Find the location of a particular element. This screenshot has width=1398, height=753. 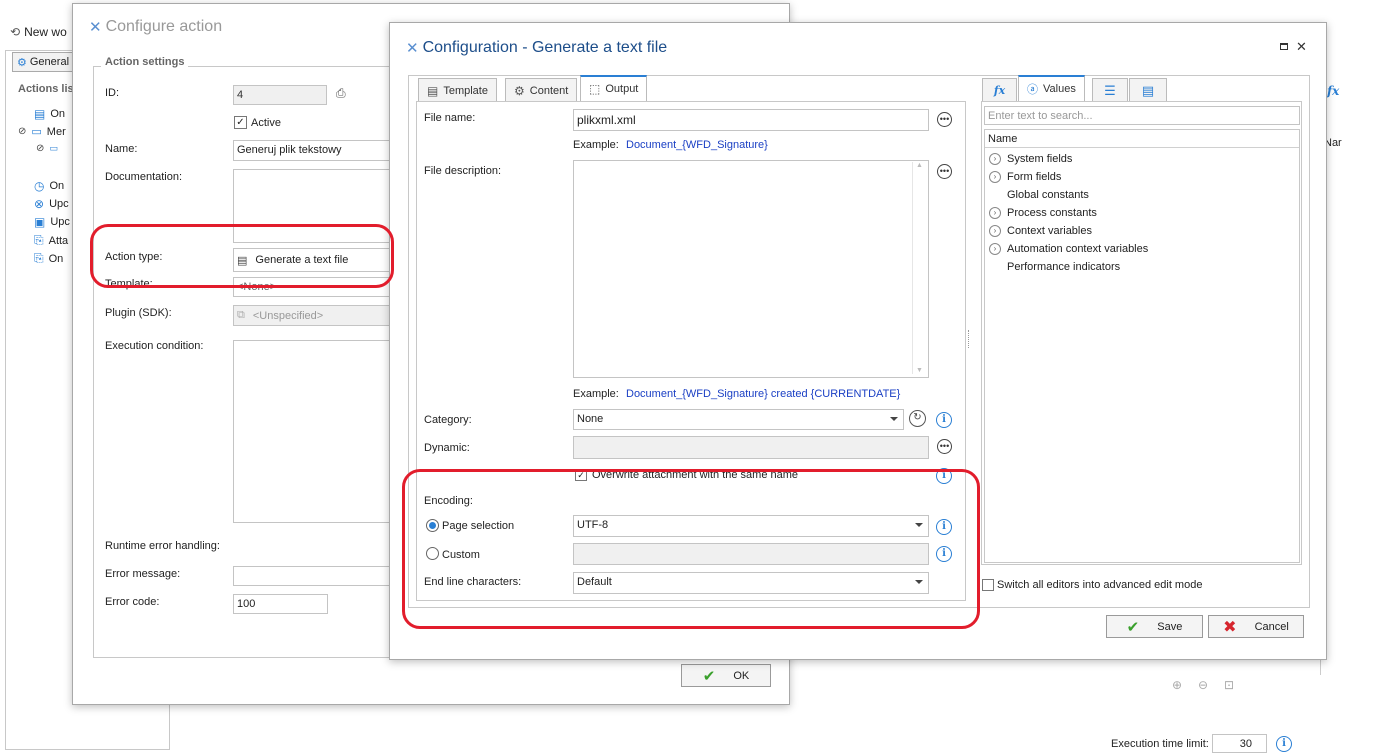

tree-item-upc-1: ⊗ Upc is located at coordinates (51, 204).